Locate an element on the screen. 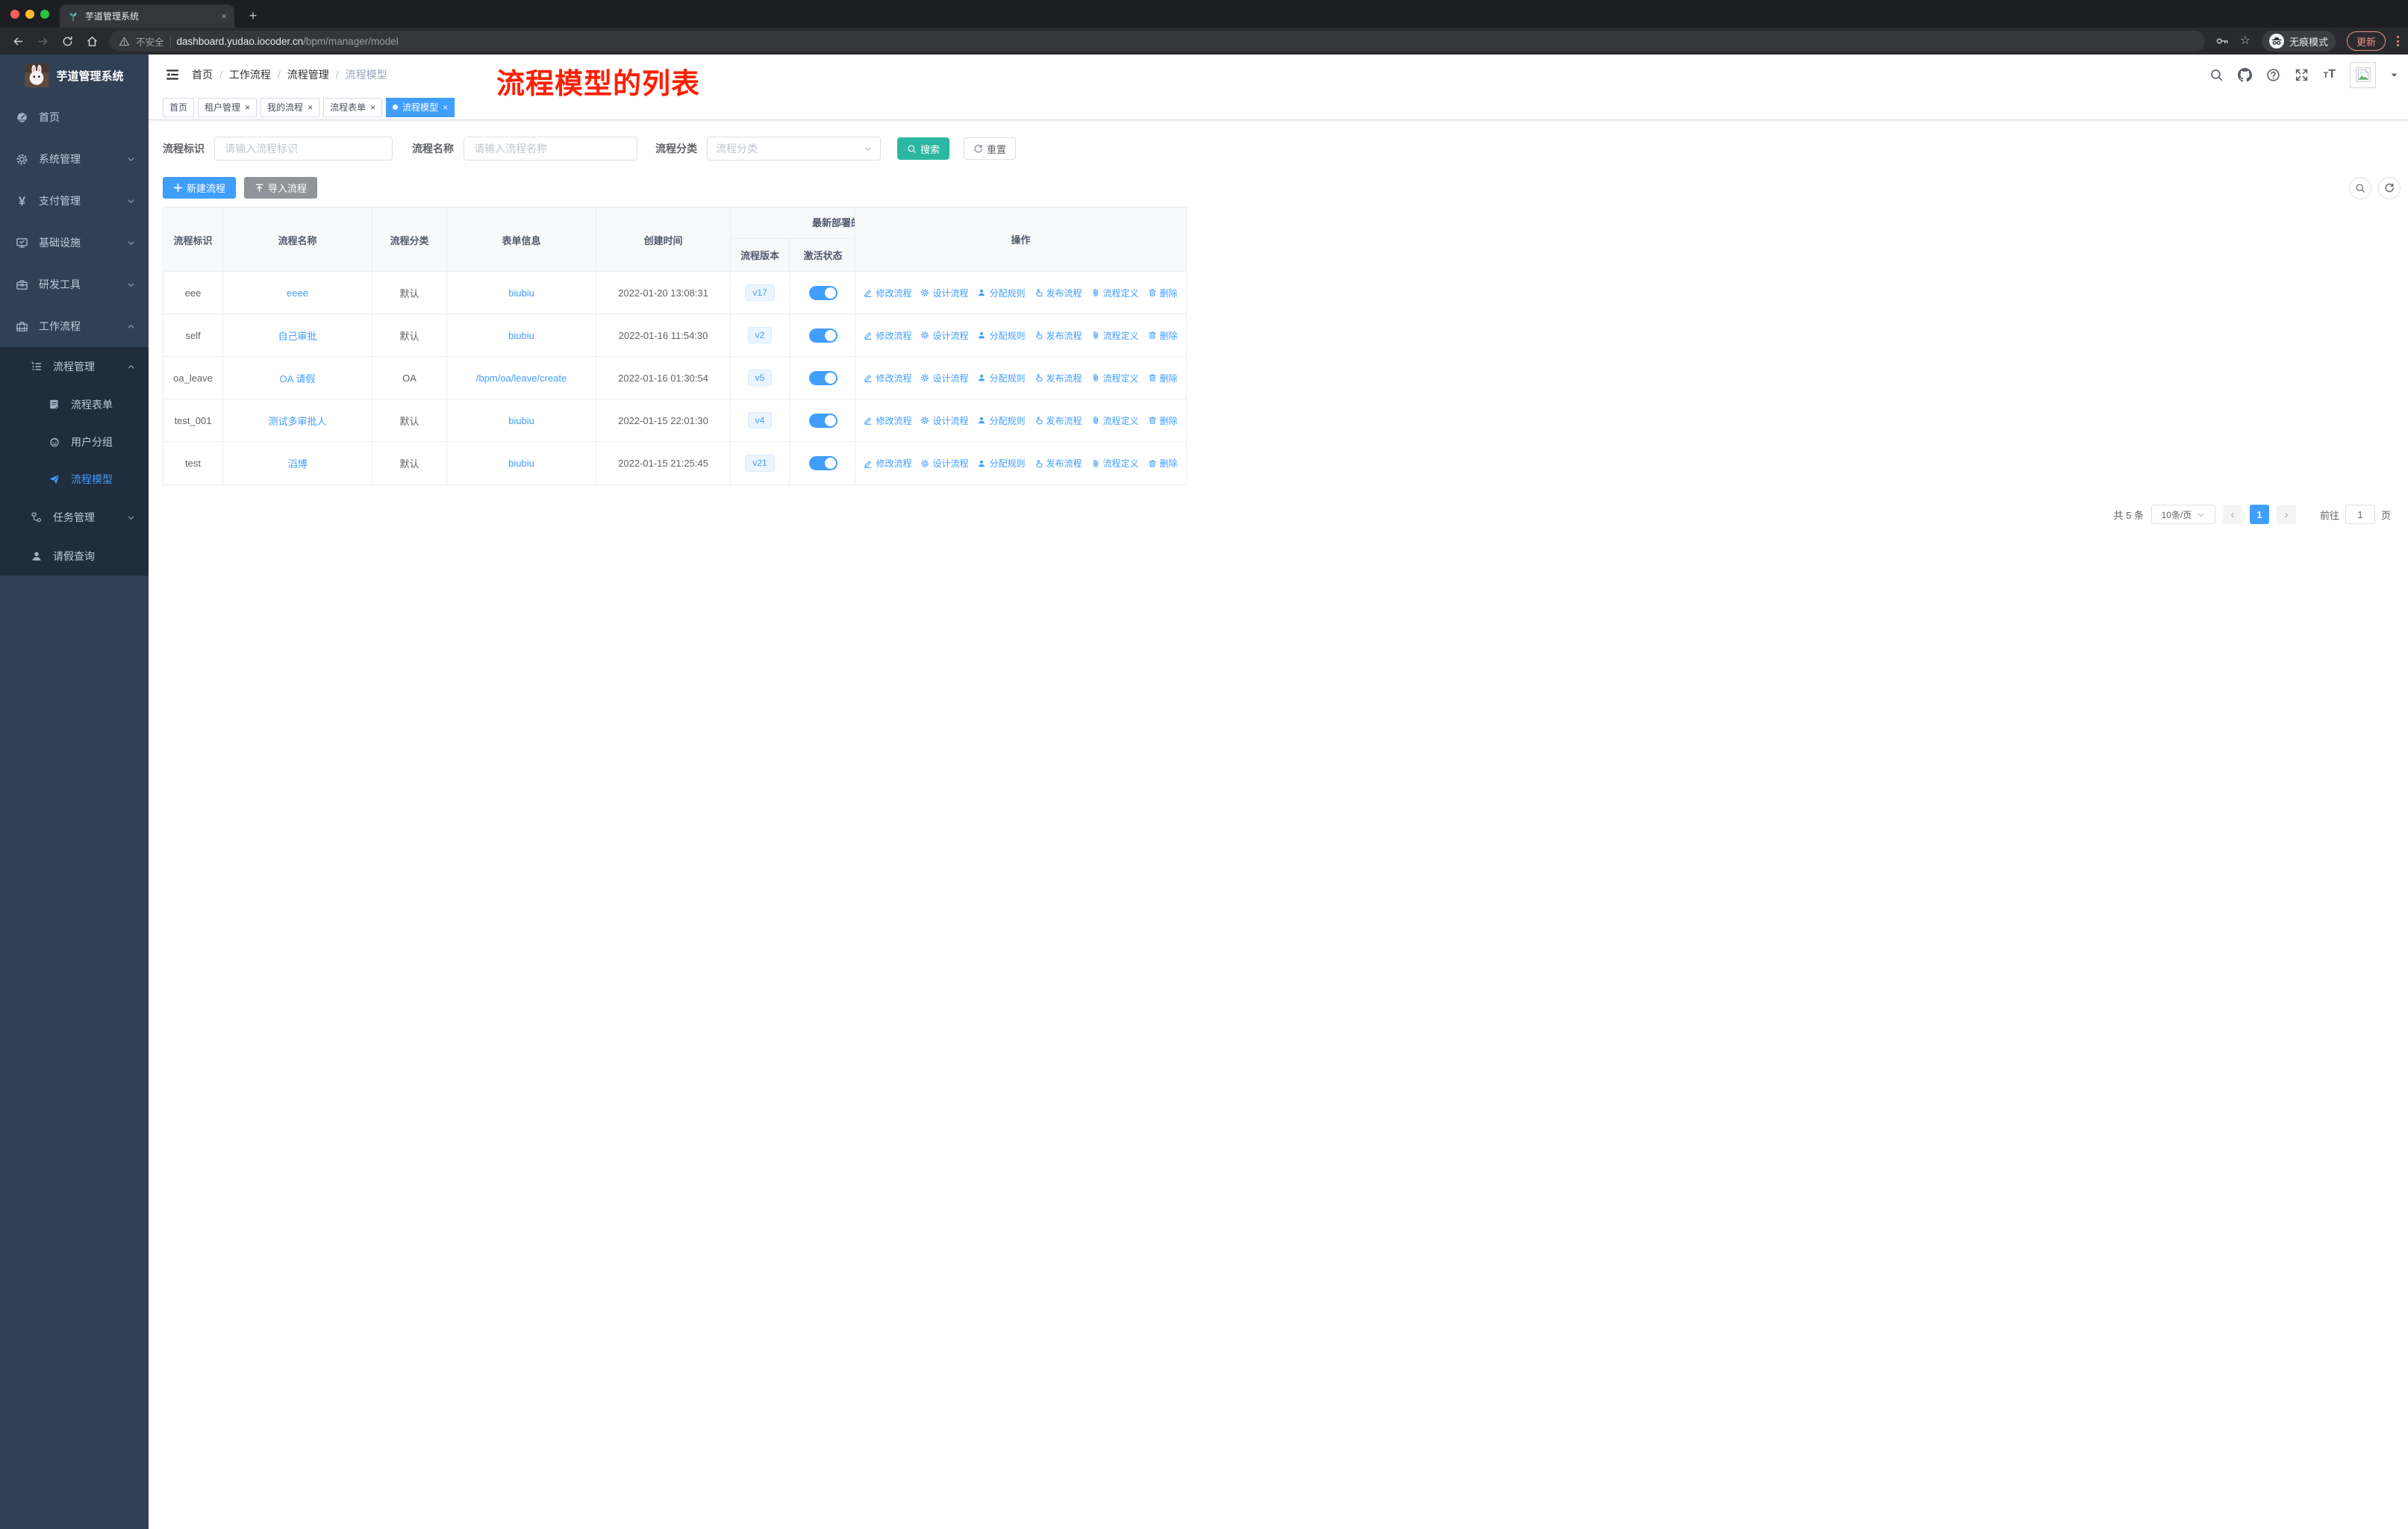 The image size is (2408, 1529). tab-close-icon: × is located at coordinates (224, 16).